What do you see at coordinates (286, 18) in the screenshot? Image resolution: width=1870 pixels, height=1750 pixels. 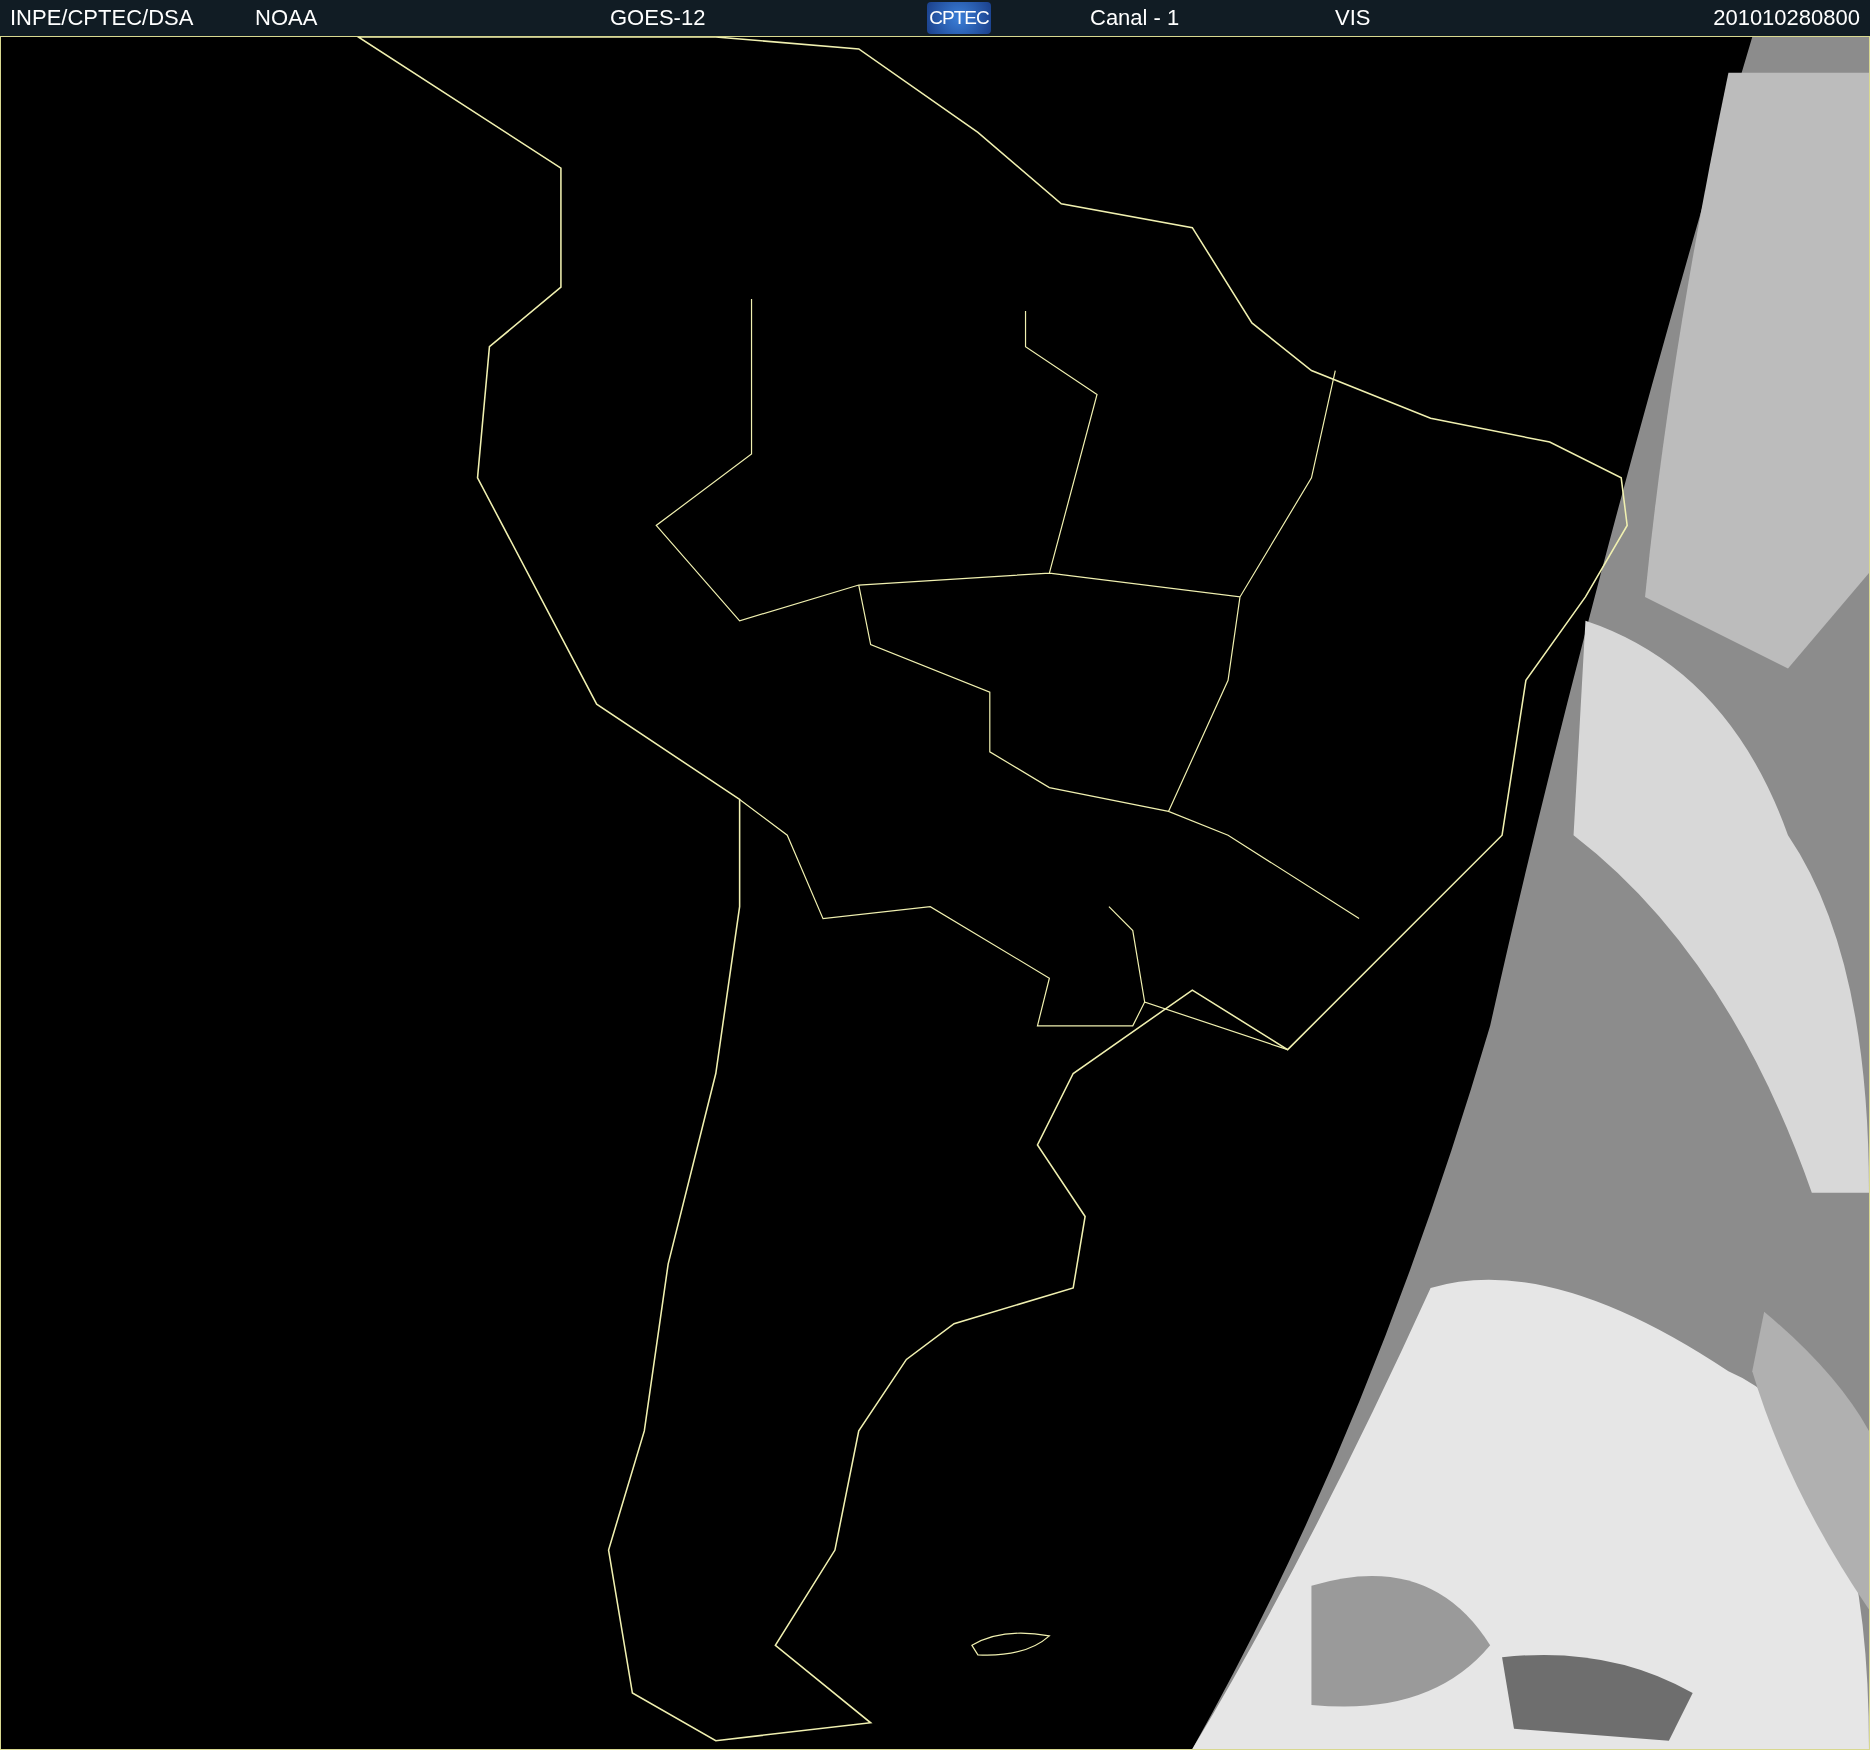 I see `header-label: NOAA` at bounding box center [286, 18].